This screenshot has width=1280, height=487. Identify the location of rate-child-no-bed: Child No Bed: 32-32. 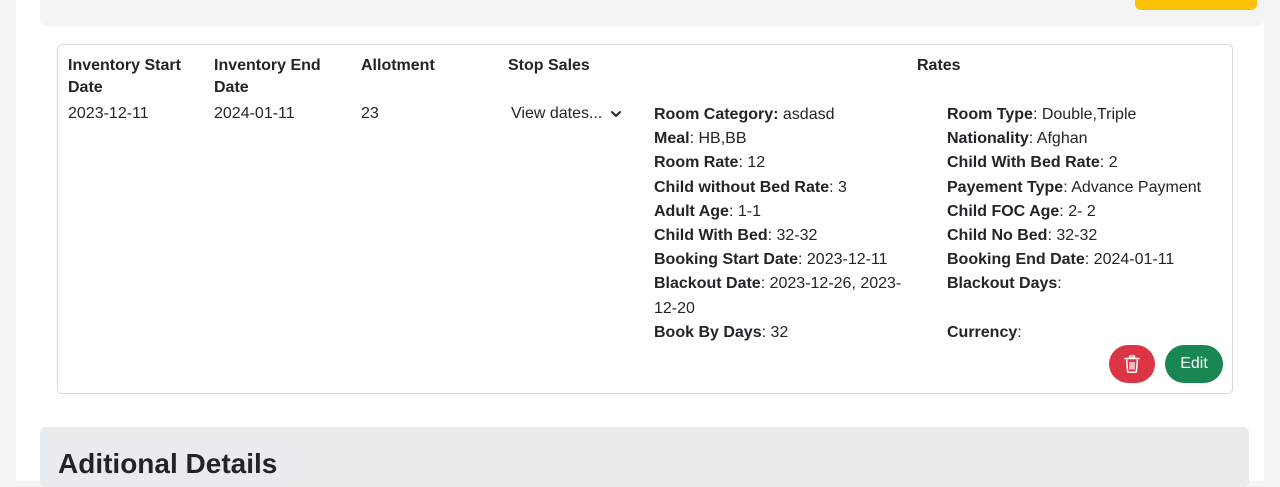
(1022, 236).